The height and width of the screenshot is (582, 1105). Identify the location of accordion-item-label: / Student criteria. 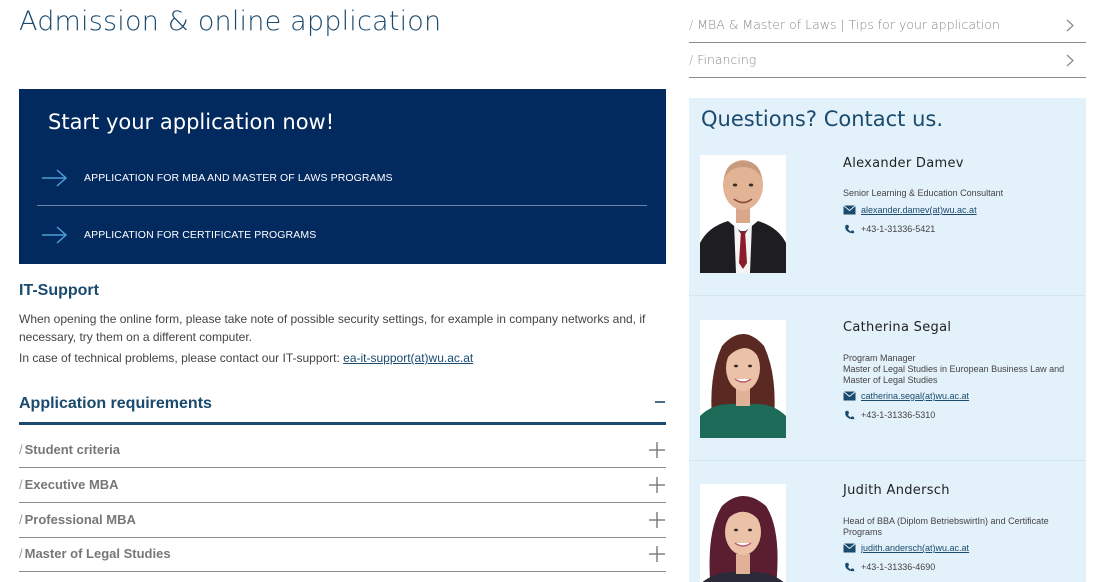
(69, 449).